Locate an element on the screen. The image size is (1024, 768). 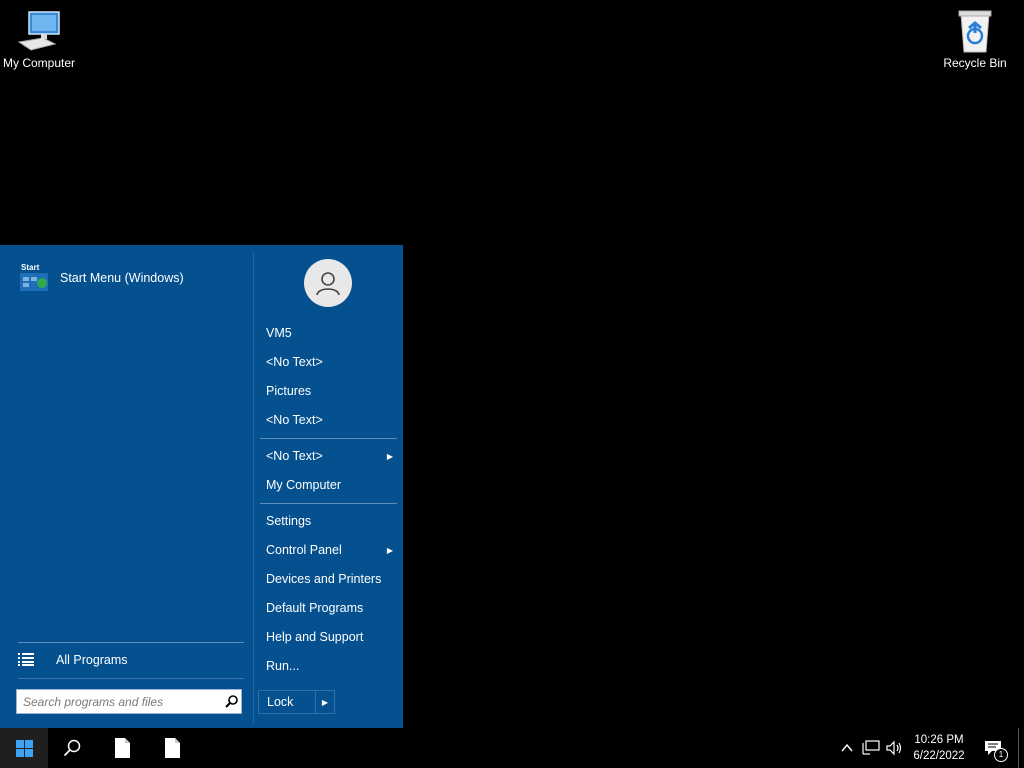
all-programs-button: All Programs is located at coordinates (131, 660).